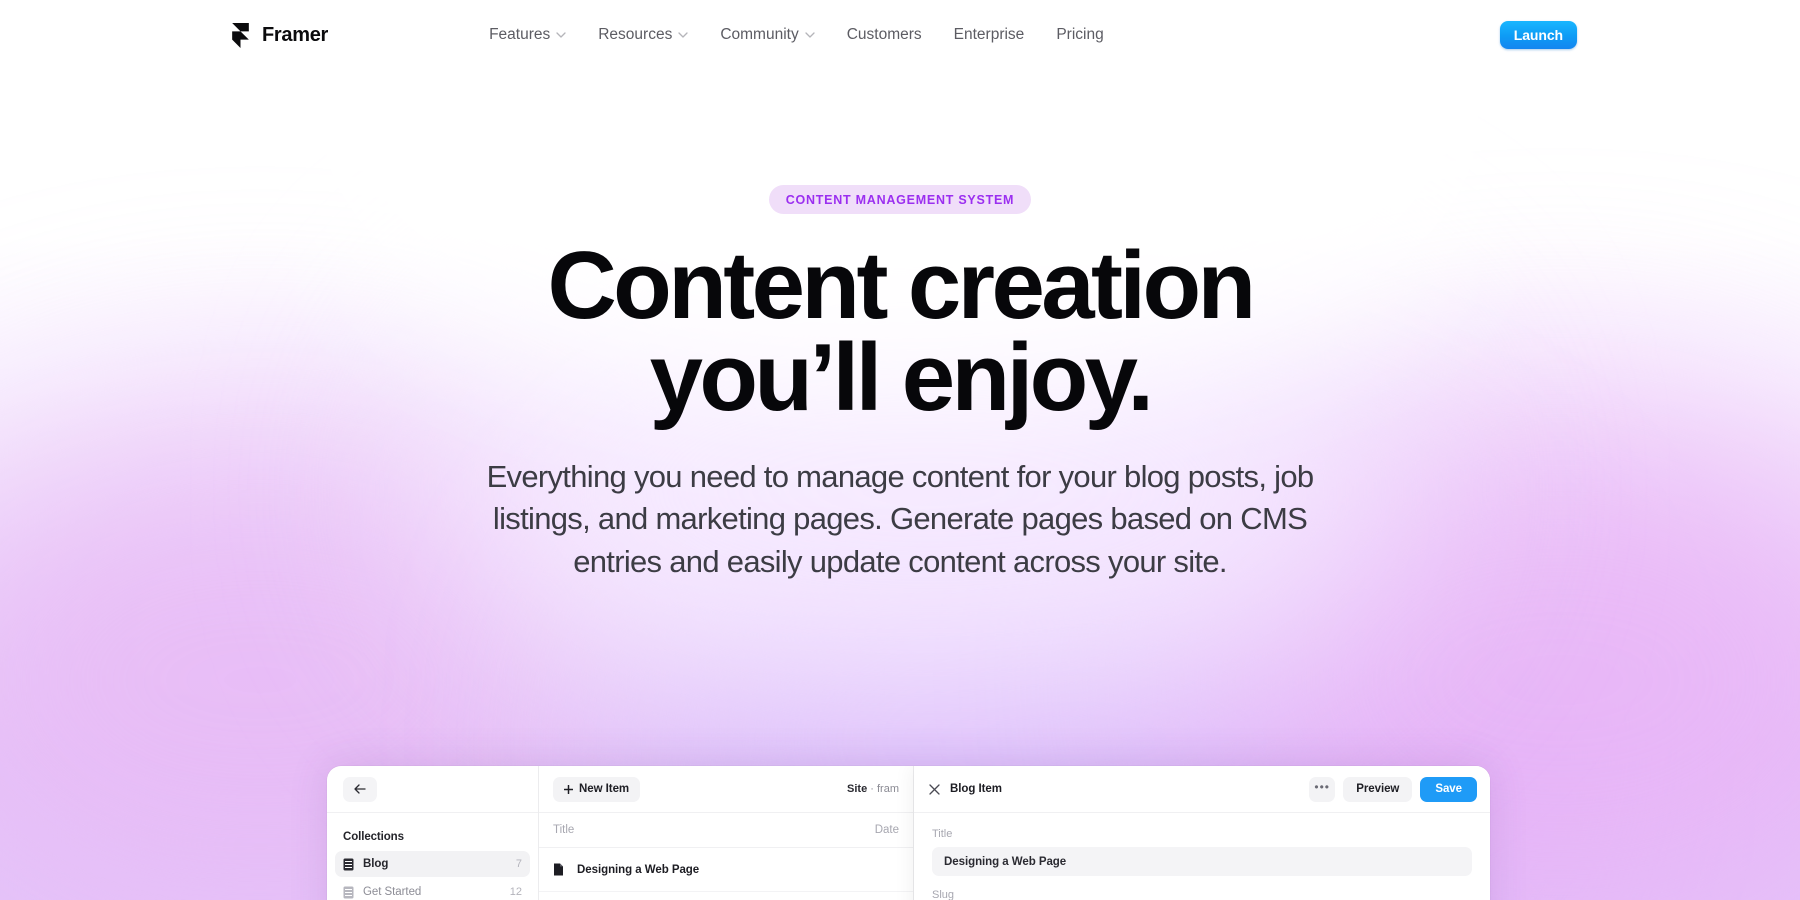  What do you see at coordinates (900, 199) in the screenshot?
I see `category-badge: Content management system` at bounding box center [900, 199].